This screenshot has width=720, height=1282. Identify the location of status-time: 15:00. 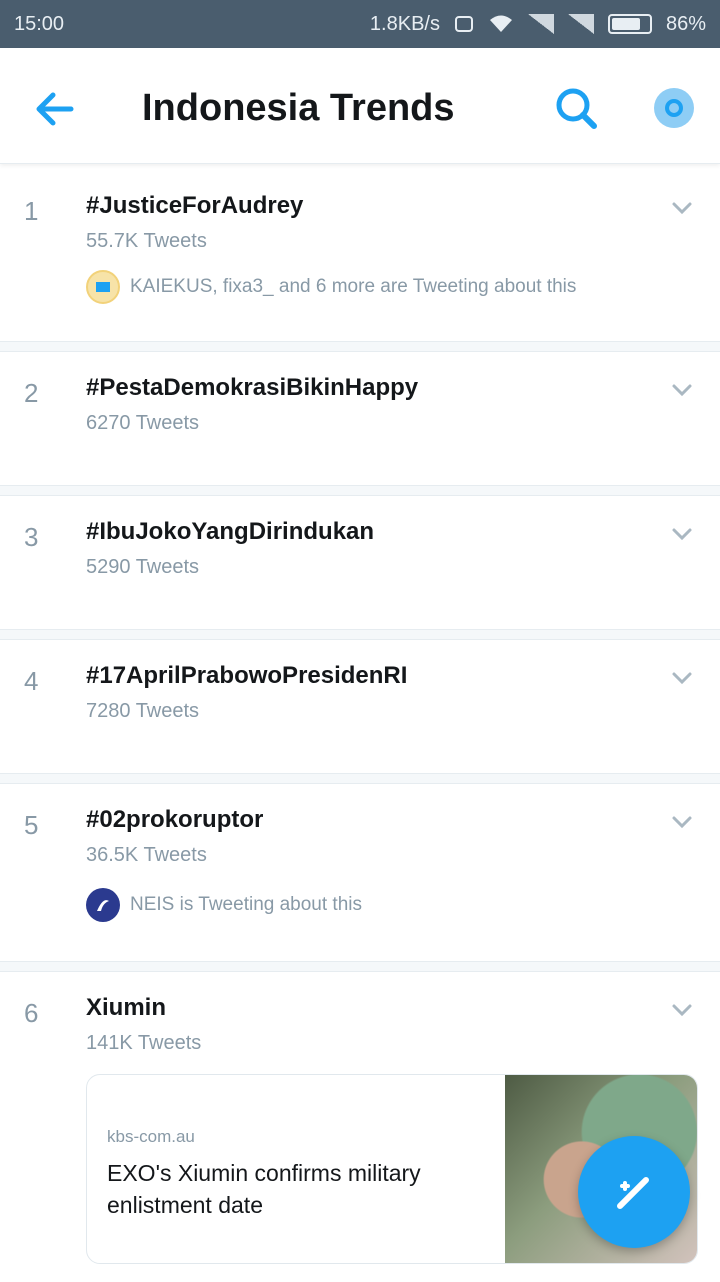
(39, 23).